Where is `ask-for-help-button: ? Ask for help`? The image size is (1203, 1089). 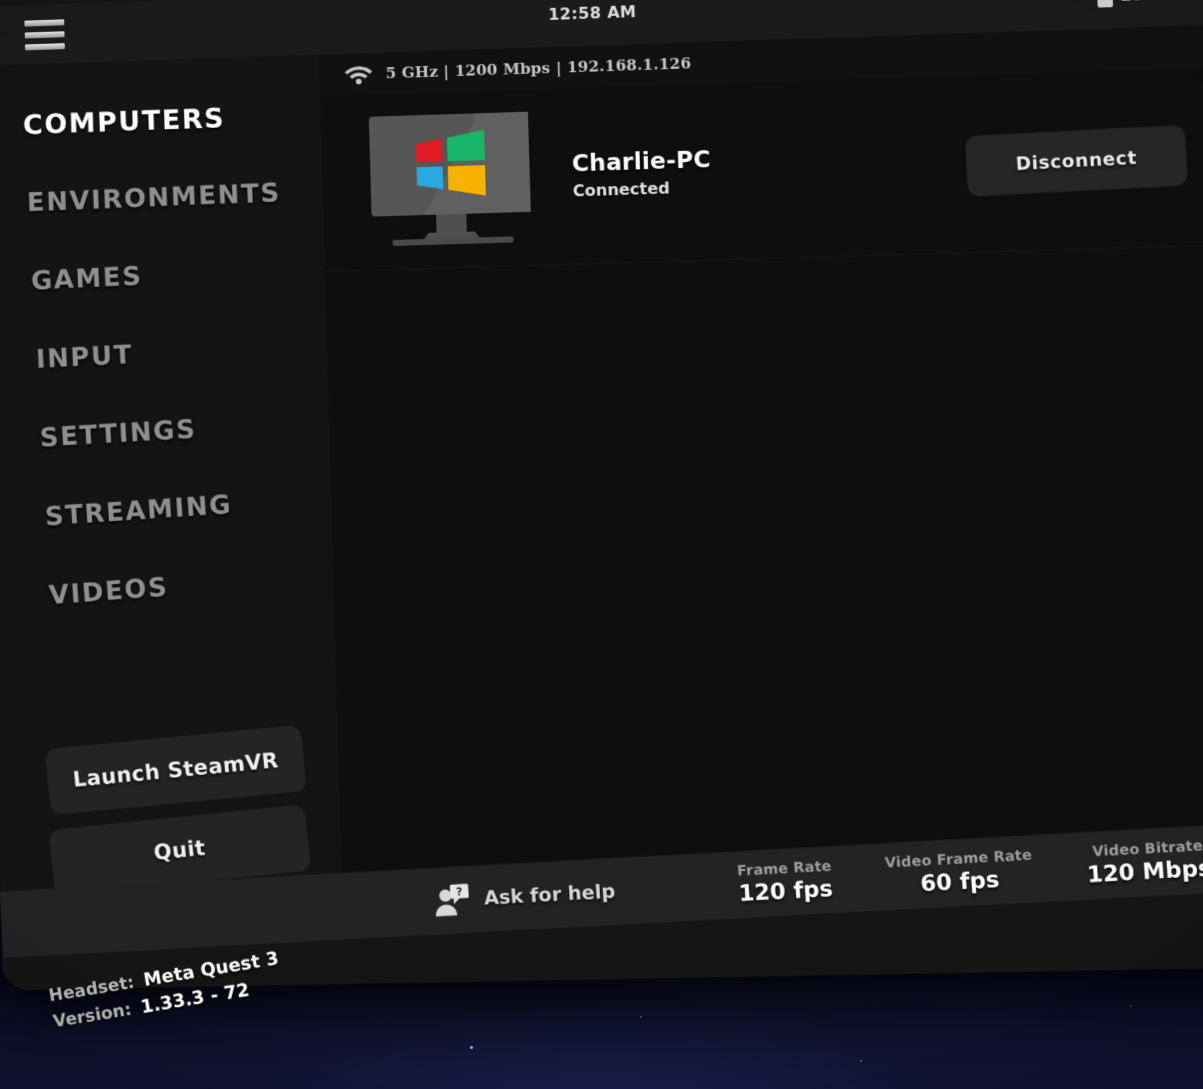 ask-for-help-button: ? Ask for help is located at coordinates (524, 896).